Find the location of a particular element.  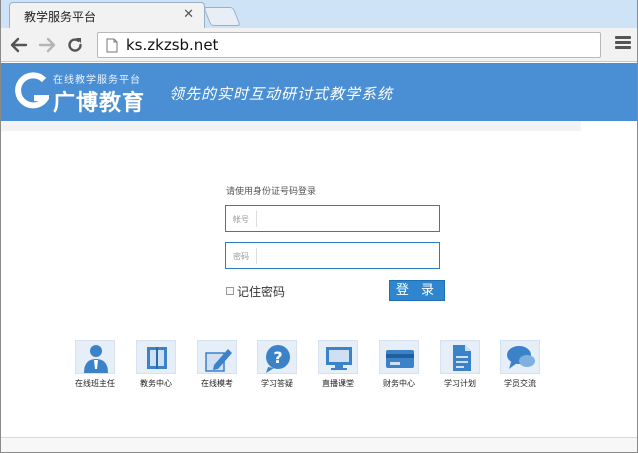

quick-link-live-class: 直播课堂 is located at coordinates (338, 364).